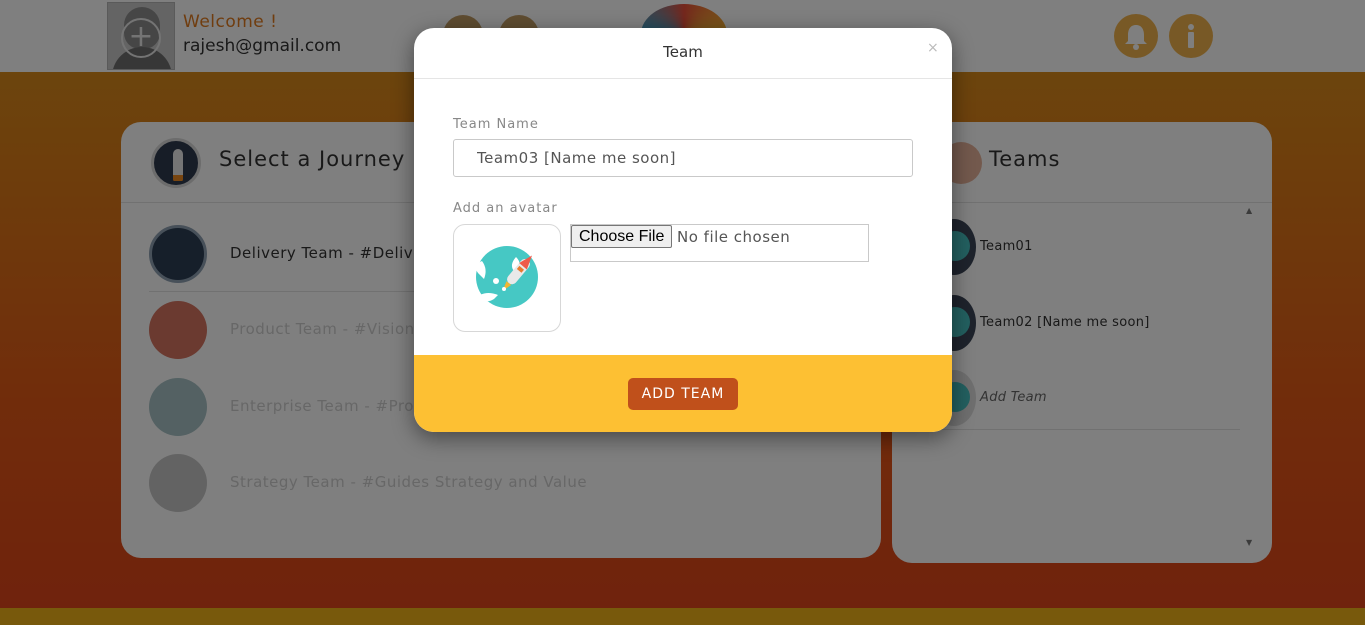 The height and width of the screenshot is (625, 1365). I want to click on rocket-avatar-icon, so click(506, 277).